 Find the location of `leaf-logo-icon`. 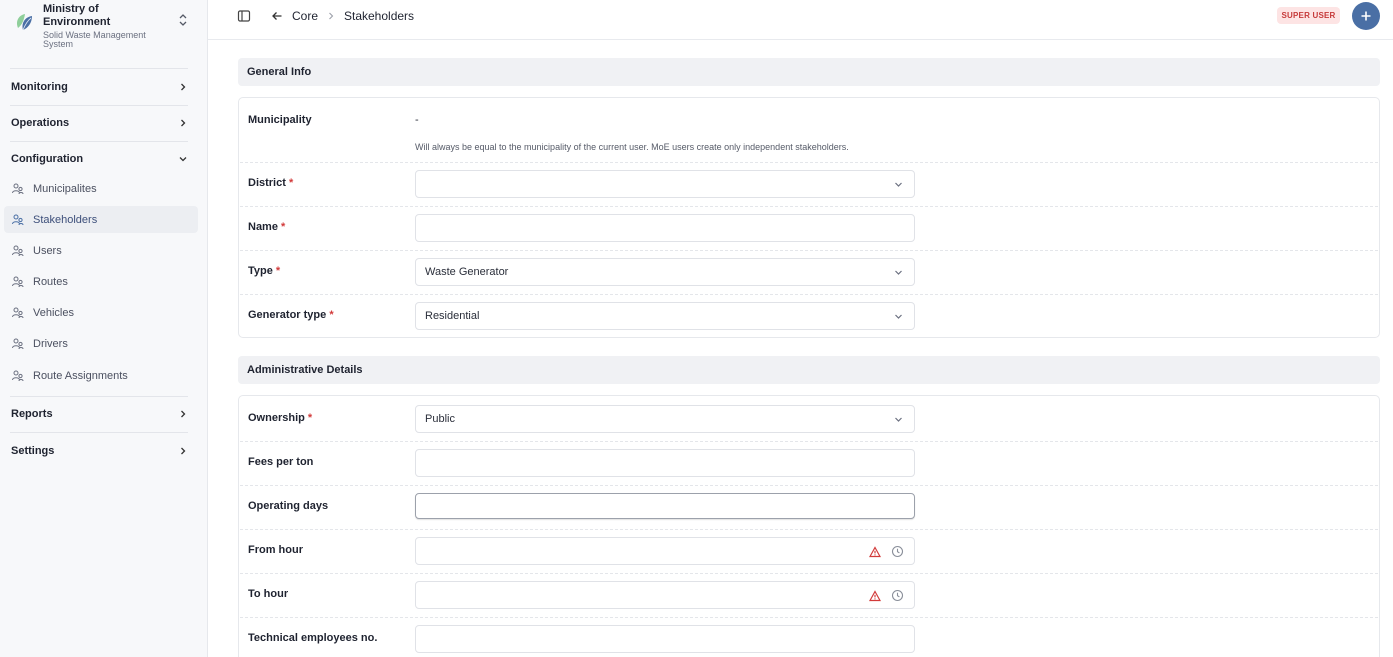

leaf-logo-icon is located at coordinates (24, 22).